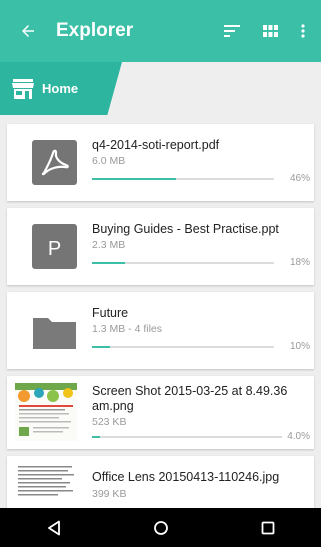 The width and height of the screenshot is (321, 547). I want to click on file-size: 399 KB, so click(109, 494).